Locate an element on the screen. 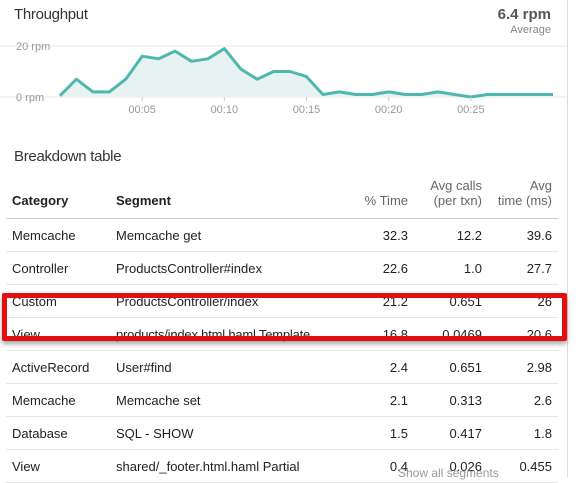 The image size is (578, 483). table-row: Memcache Memcache get 32.3 12.2 39.6 is located at coordinates (282, 235).